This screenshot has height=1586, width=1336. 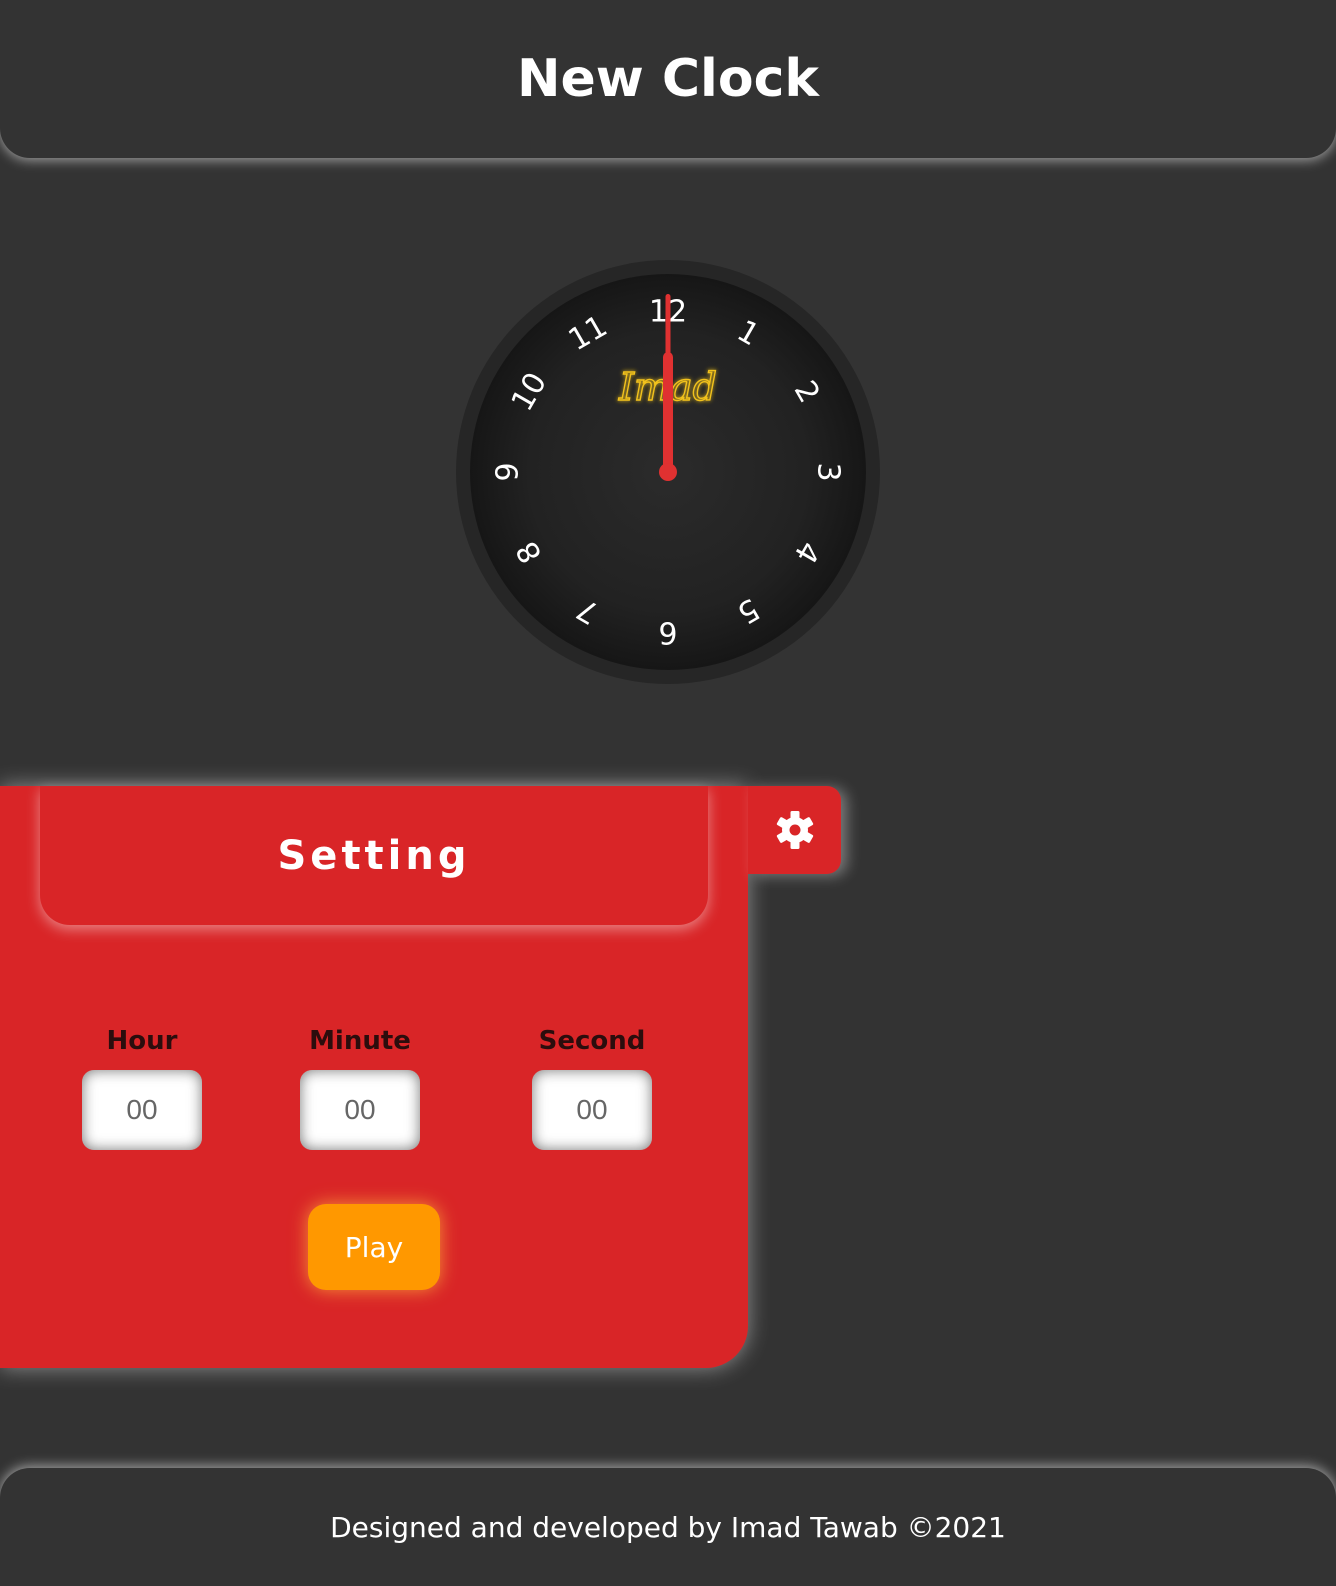 I want to click on clock-face-svg: 121234567891011 Imad, so click(x=668, y=472).